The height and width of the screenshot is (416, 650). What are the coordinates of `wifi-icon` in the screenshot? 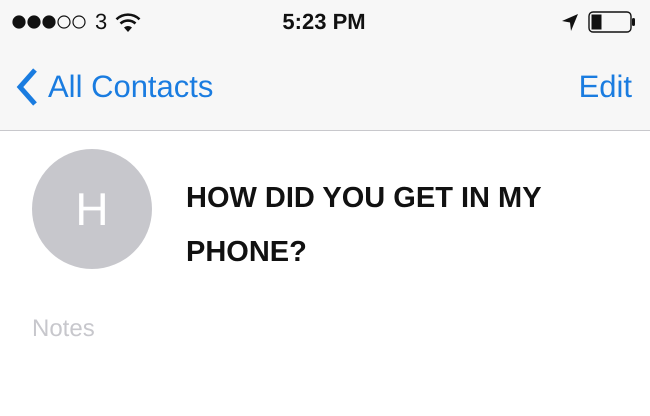 It's located at (128, 22).